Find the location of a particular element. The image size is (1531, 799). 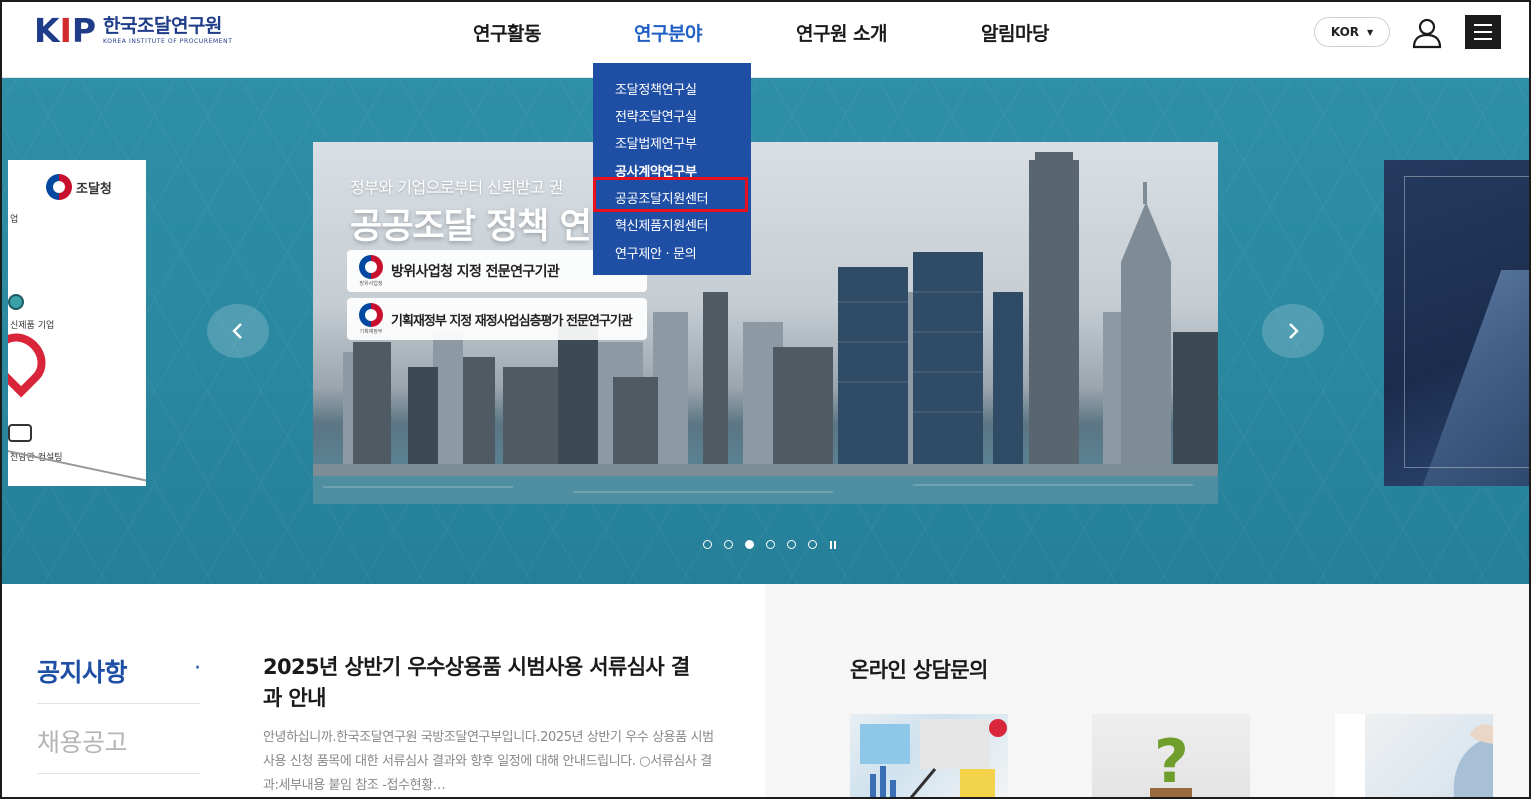

person-image is located at coordinates (1414, 756).